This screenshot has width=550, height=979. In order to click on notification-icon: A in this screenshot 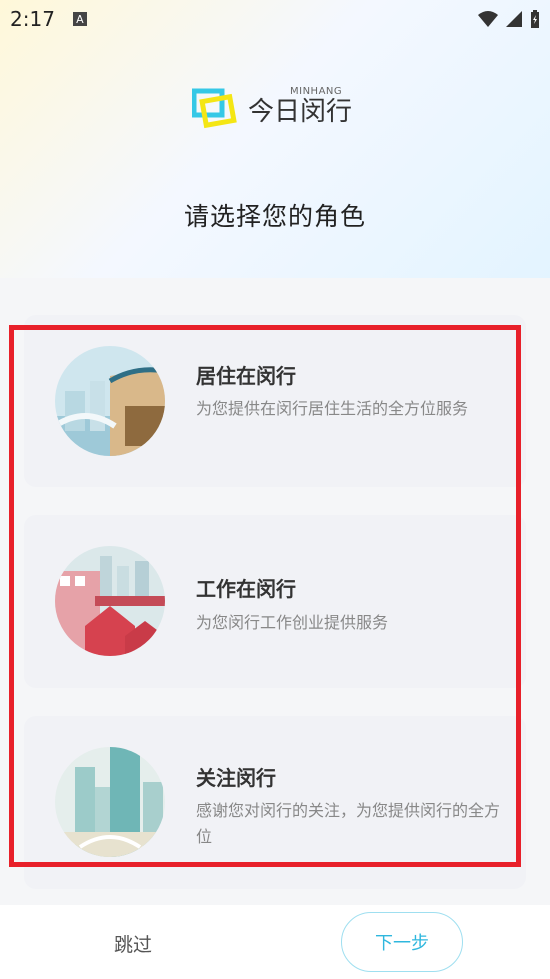, I will do `click(79, 19)`.